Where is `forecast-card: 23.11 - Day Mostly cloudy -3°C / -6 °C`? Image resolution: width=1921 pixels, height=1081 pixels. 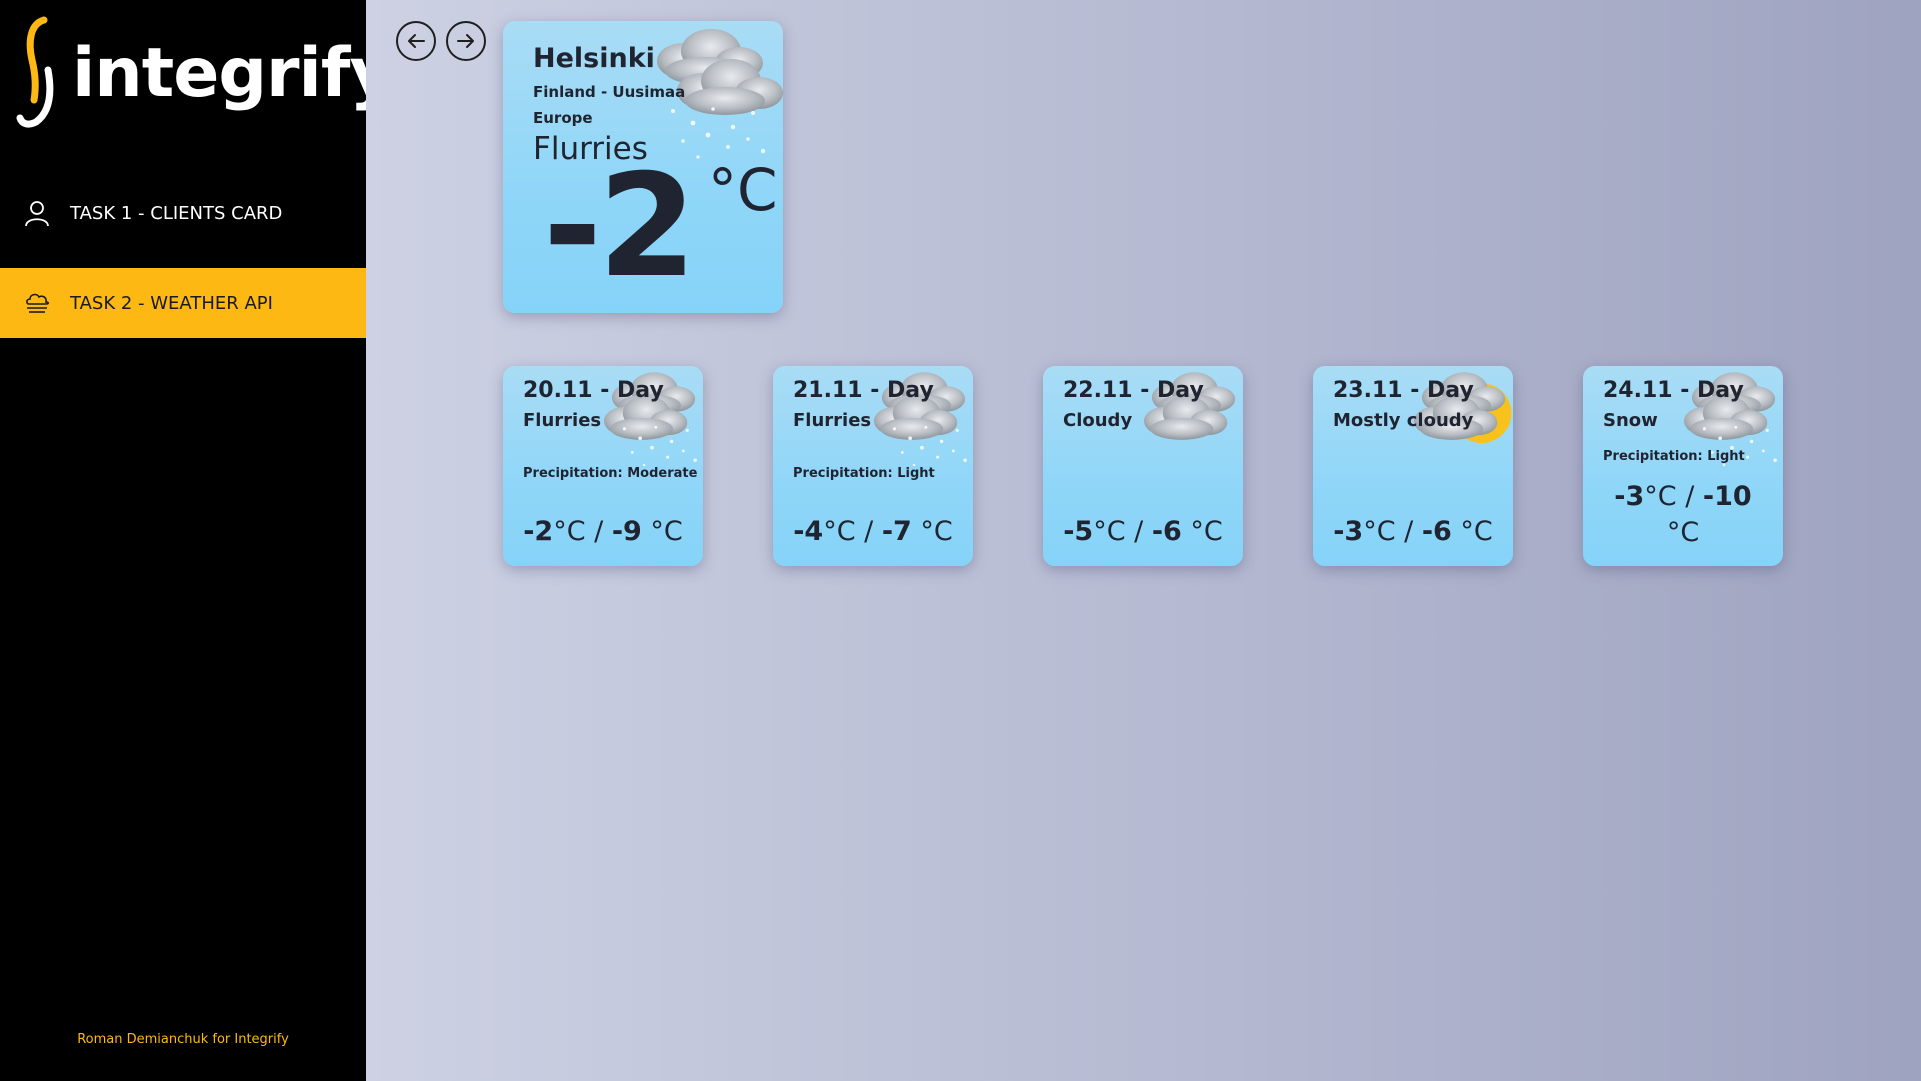
forecast-card: 23.11 - Day Mostly cloudy -3°C / -6 °C is located at coordinates (1413, 466).